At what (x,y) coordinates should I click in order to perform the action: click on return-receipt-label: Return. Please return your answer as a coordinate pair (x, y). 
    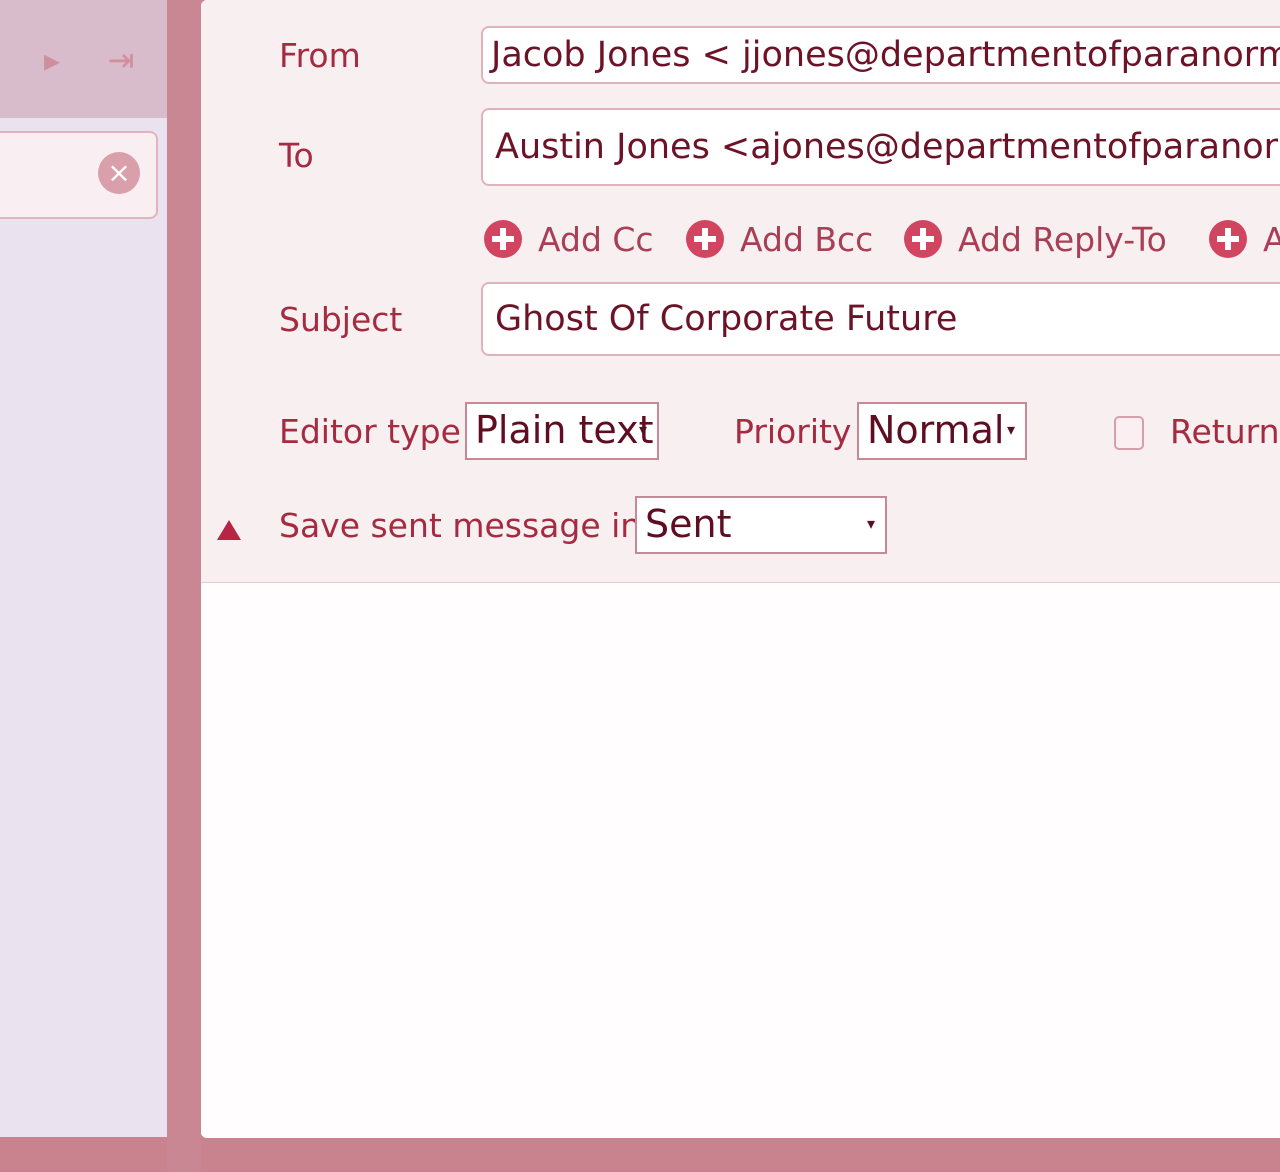
    Looking at the image, I should click on (1225, 431).